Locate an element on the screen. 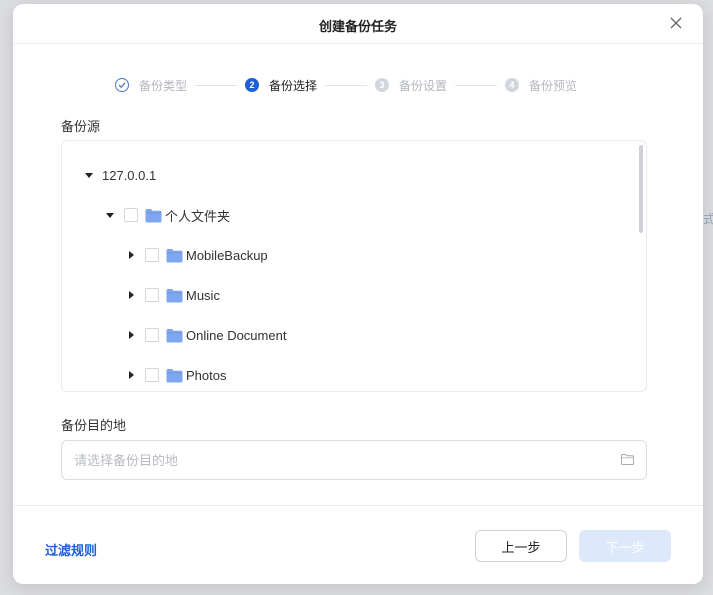 The width and height of the screenshot is (713, 595). step-indicator: 备份类型 2 备份选择 3 备份设置 4 备份预览 is located at coordinates (346, 85).